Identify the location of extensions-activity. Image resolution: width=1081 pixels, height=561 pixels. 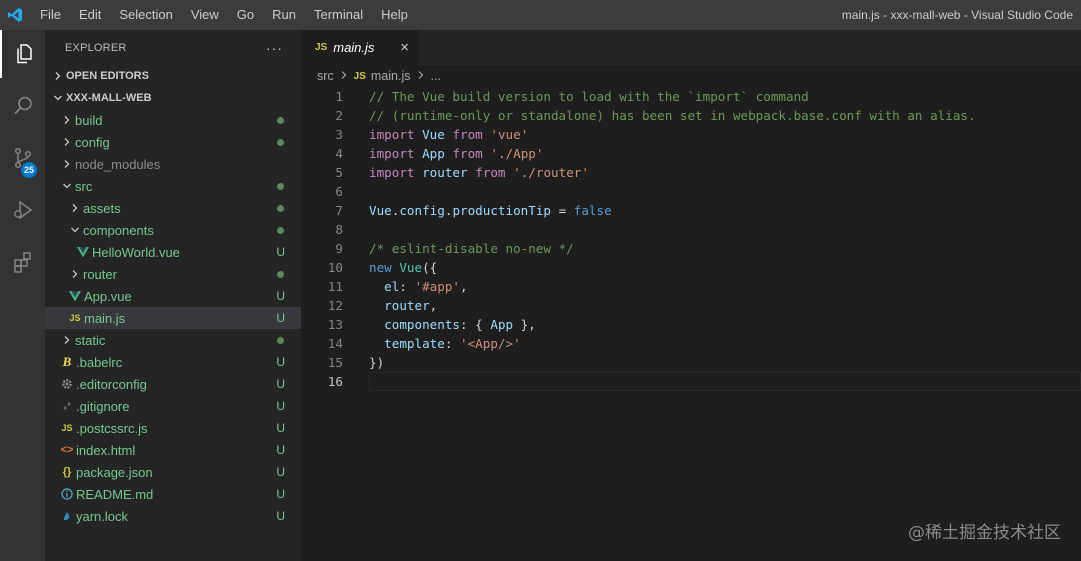
(22, 262).